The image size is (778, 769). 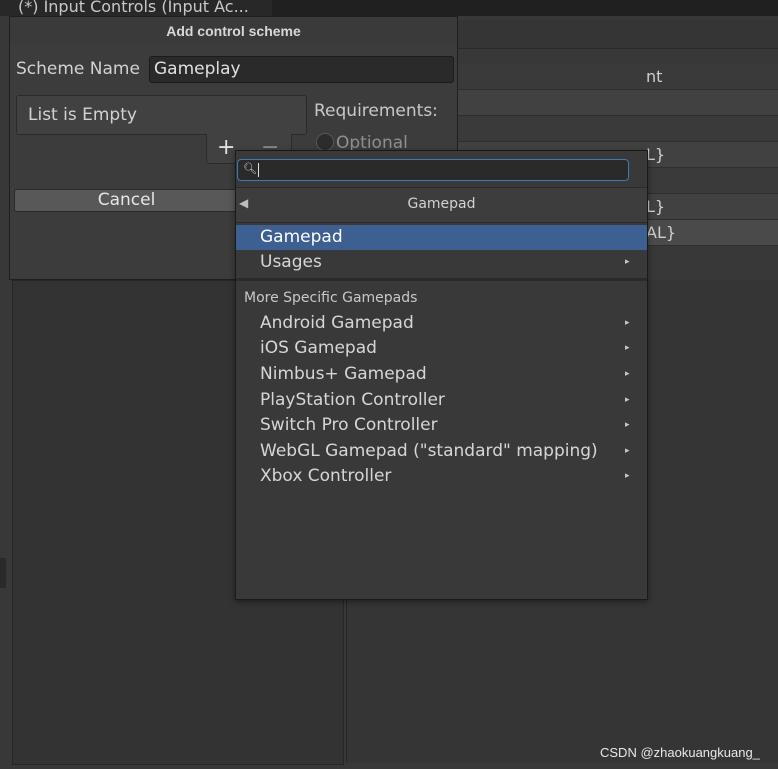 What do you see at coordinates (301, 69) in the screenshot?
I see `scheme-name-input: Gameplay` at bounding box center [301, 69].